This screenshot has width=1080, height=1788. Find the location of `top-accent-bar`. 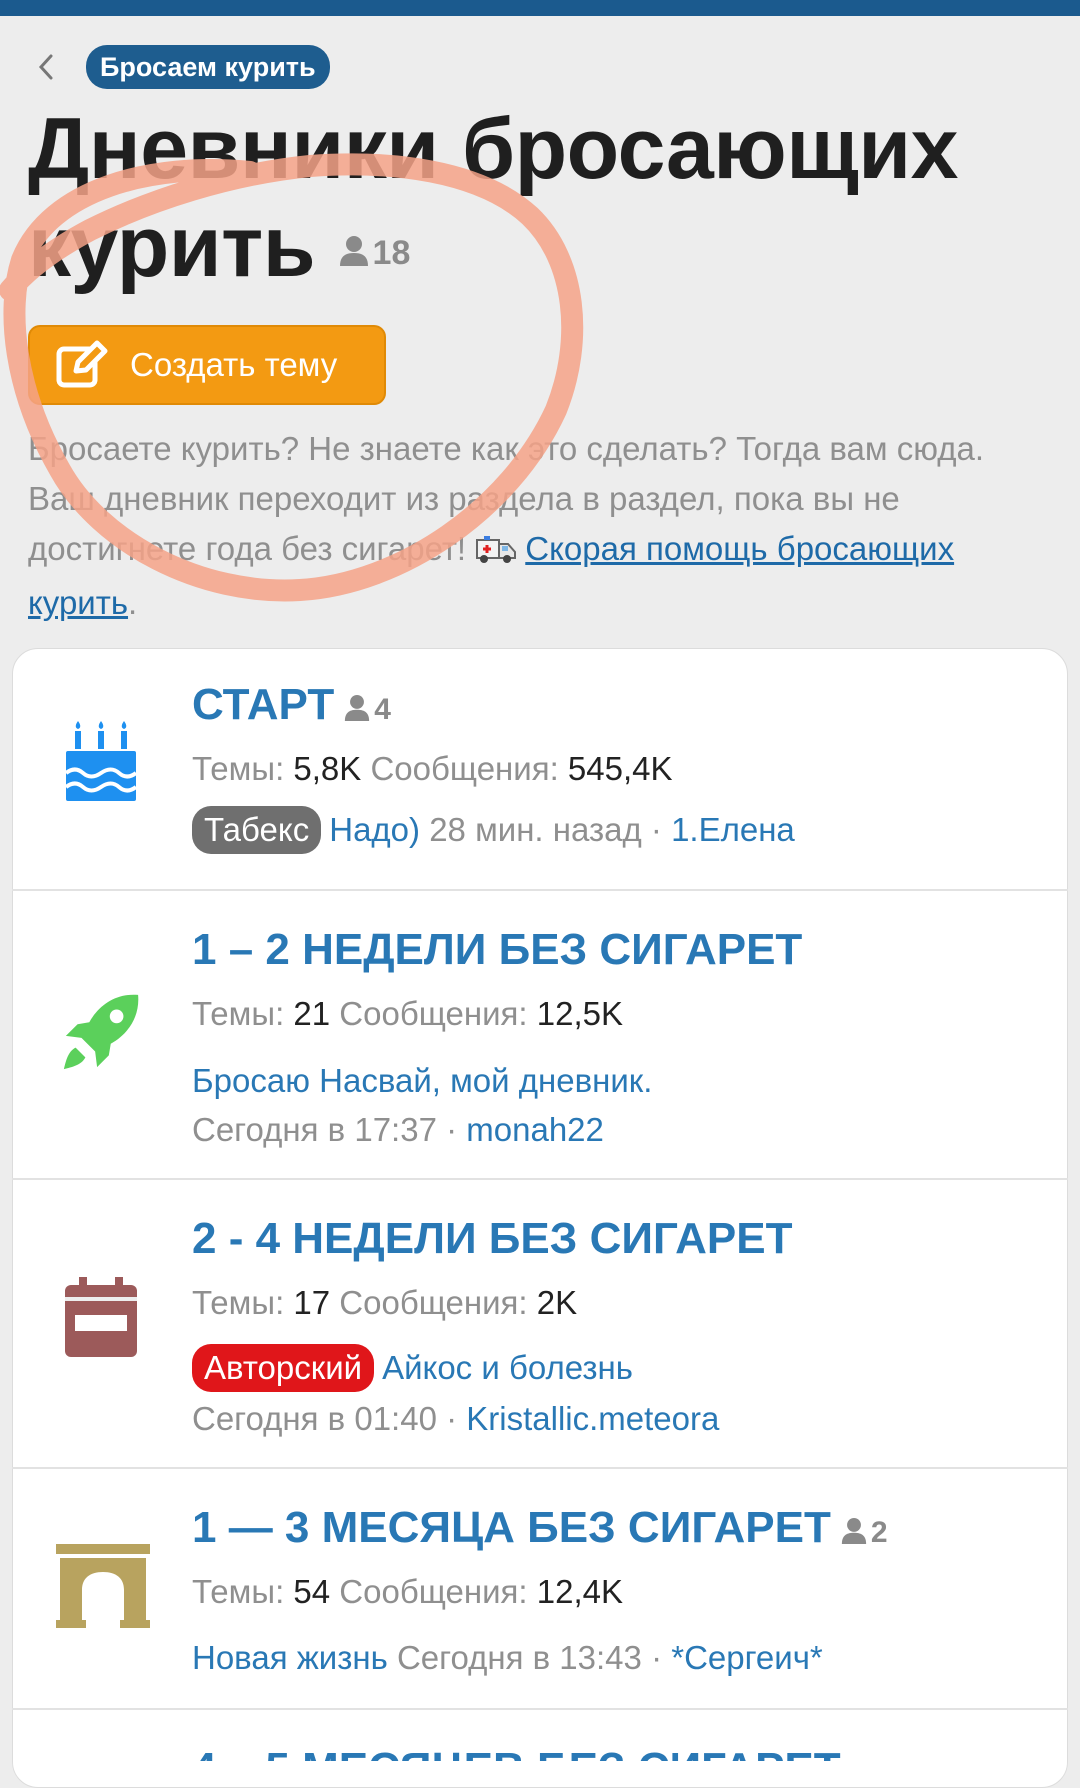

top-accent-bar is located at coordinates (540, 8).